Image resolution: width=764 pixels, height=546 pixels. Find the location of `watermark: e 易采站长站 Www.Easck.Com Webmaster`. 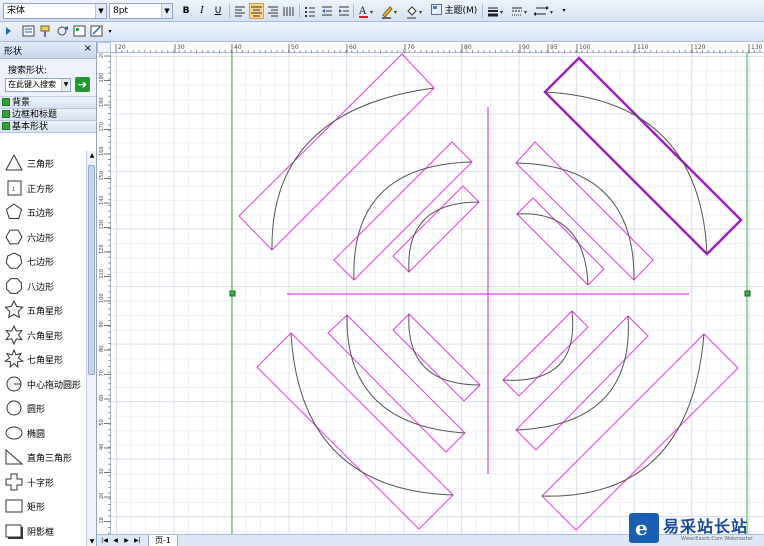

watermark: e 易采站长站 Www.Easck.Com Webmaster is located at coordinates (696, 529).